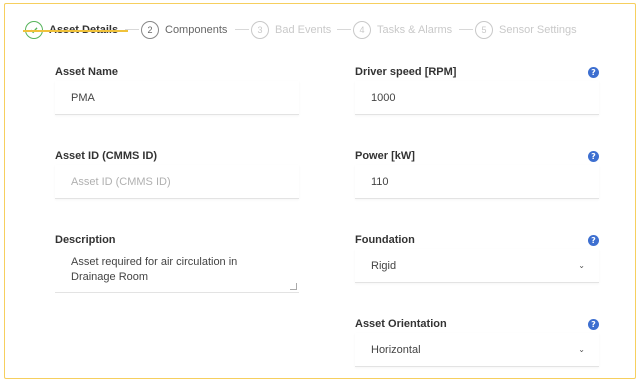 This screenshot has width=640, height=382. I want to click on step-label: Sensor Settings, so click(538, 30).